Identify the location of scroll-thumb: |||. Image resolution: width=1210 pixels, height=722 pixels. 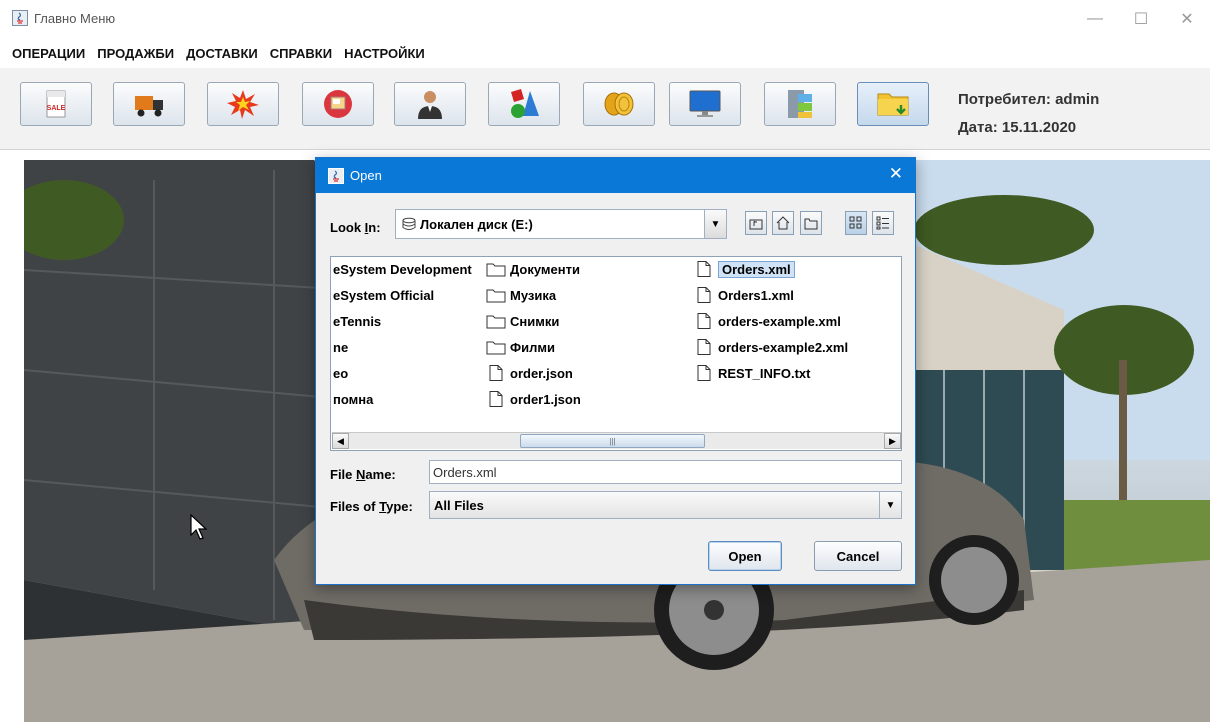
(612, 441).